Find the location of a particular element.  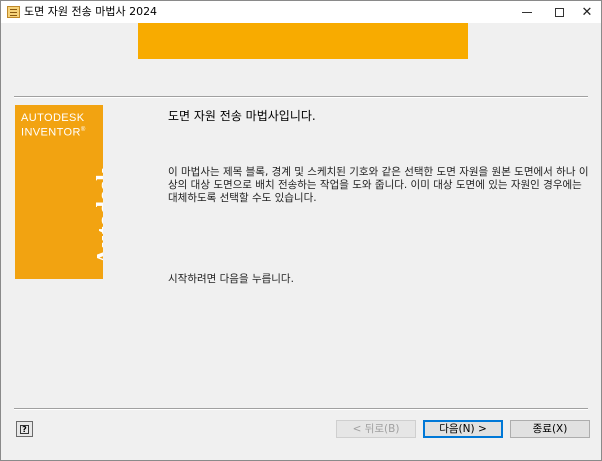

brand-autodesk-text: AUTODESK is located at coordinates (53, 118).